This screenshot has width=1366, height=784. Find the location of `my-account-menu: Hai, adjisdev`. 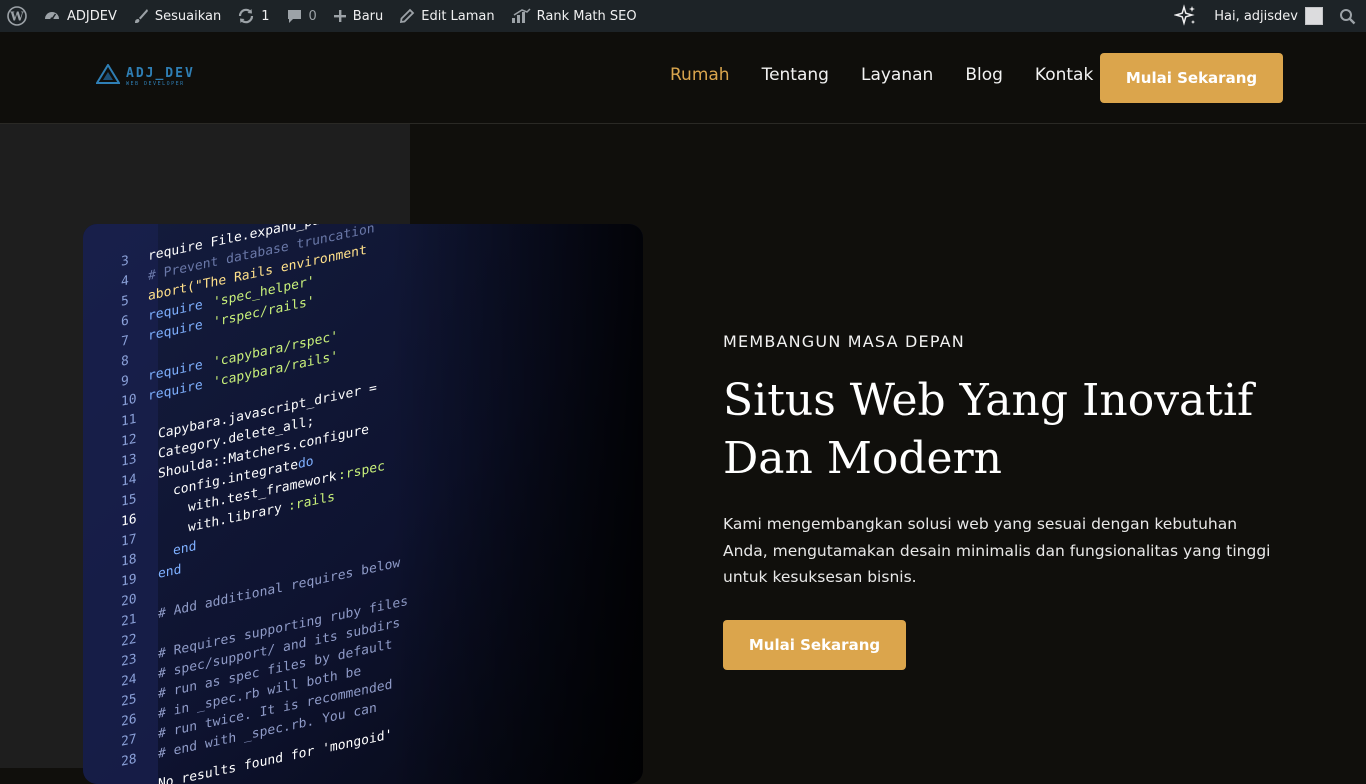

my-account-menu: Hai, adjisdev is located at coordinates (1268, 16).